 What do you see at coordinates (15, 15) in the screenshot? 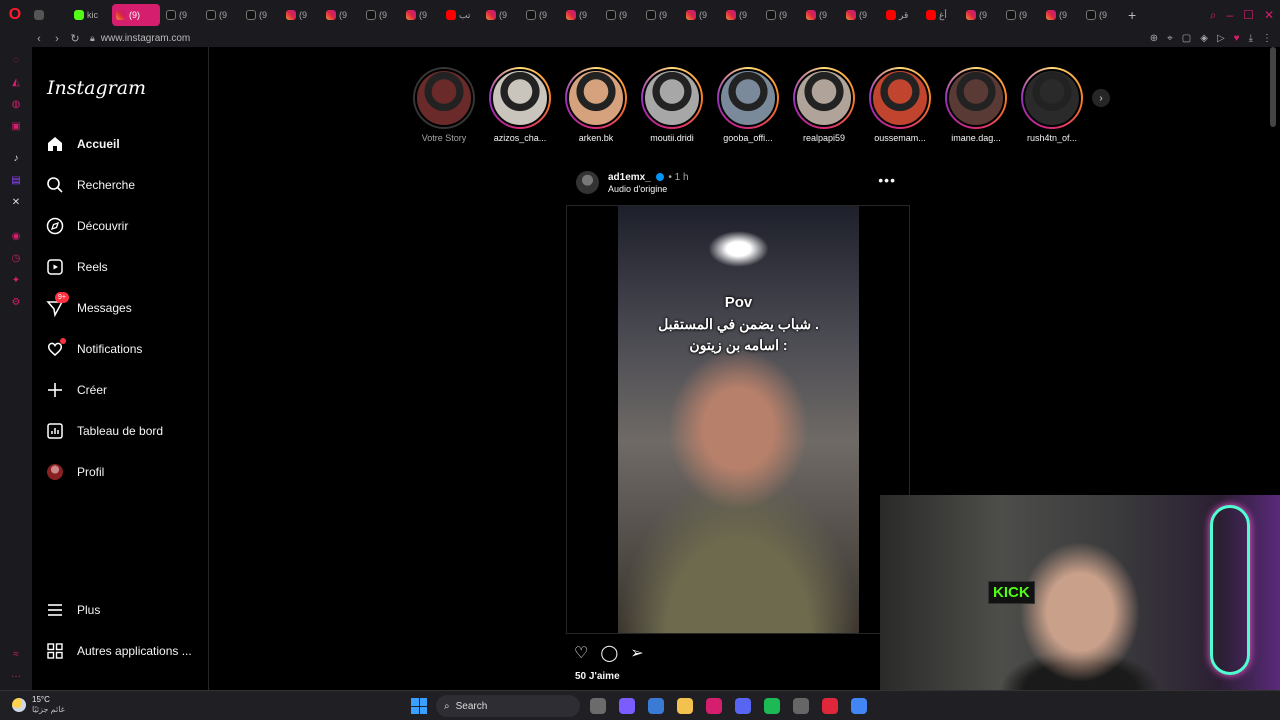
I see `opera-menu-icon: O` at bounding box center [15, 15].